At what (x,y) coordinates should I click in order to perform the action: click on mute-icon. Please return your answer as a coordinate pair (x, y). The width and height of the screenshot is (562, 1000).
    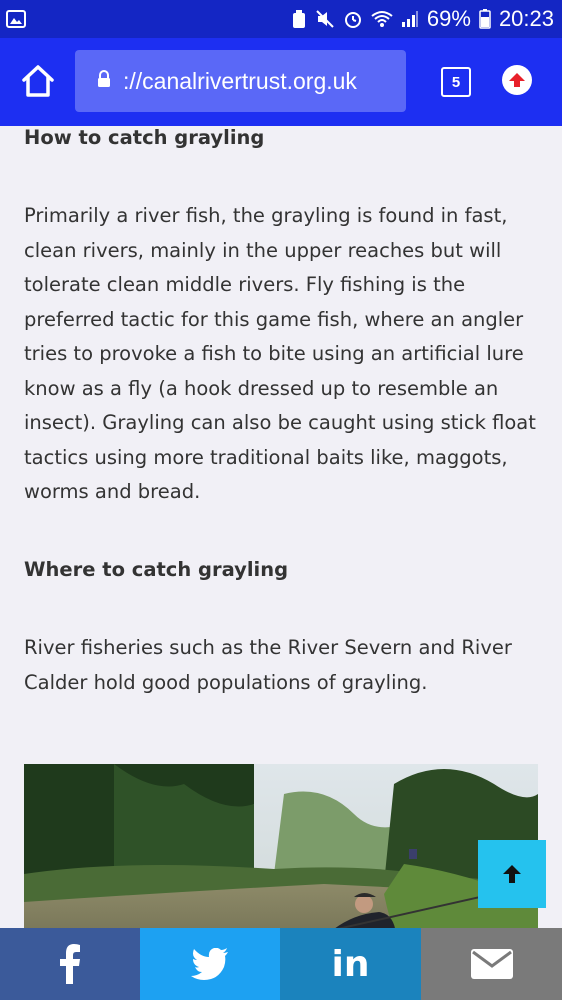
    Looking at the image, I should click on (325, 19).